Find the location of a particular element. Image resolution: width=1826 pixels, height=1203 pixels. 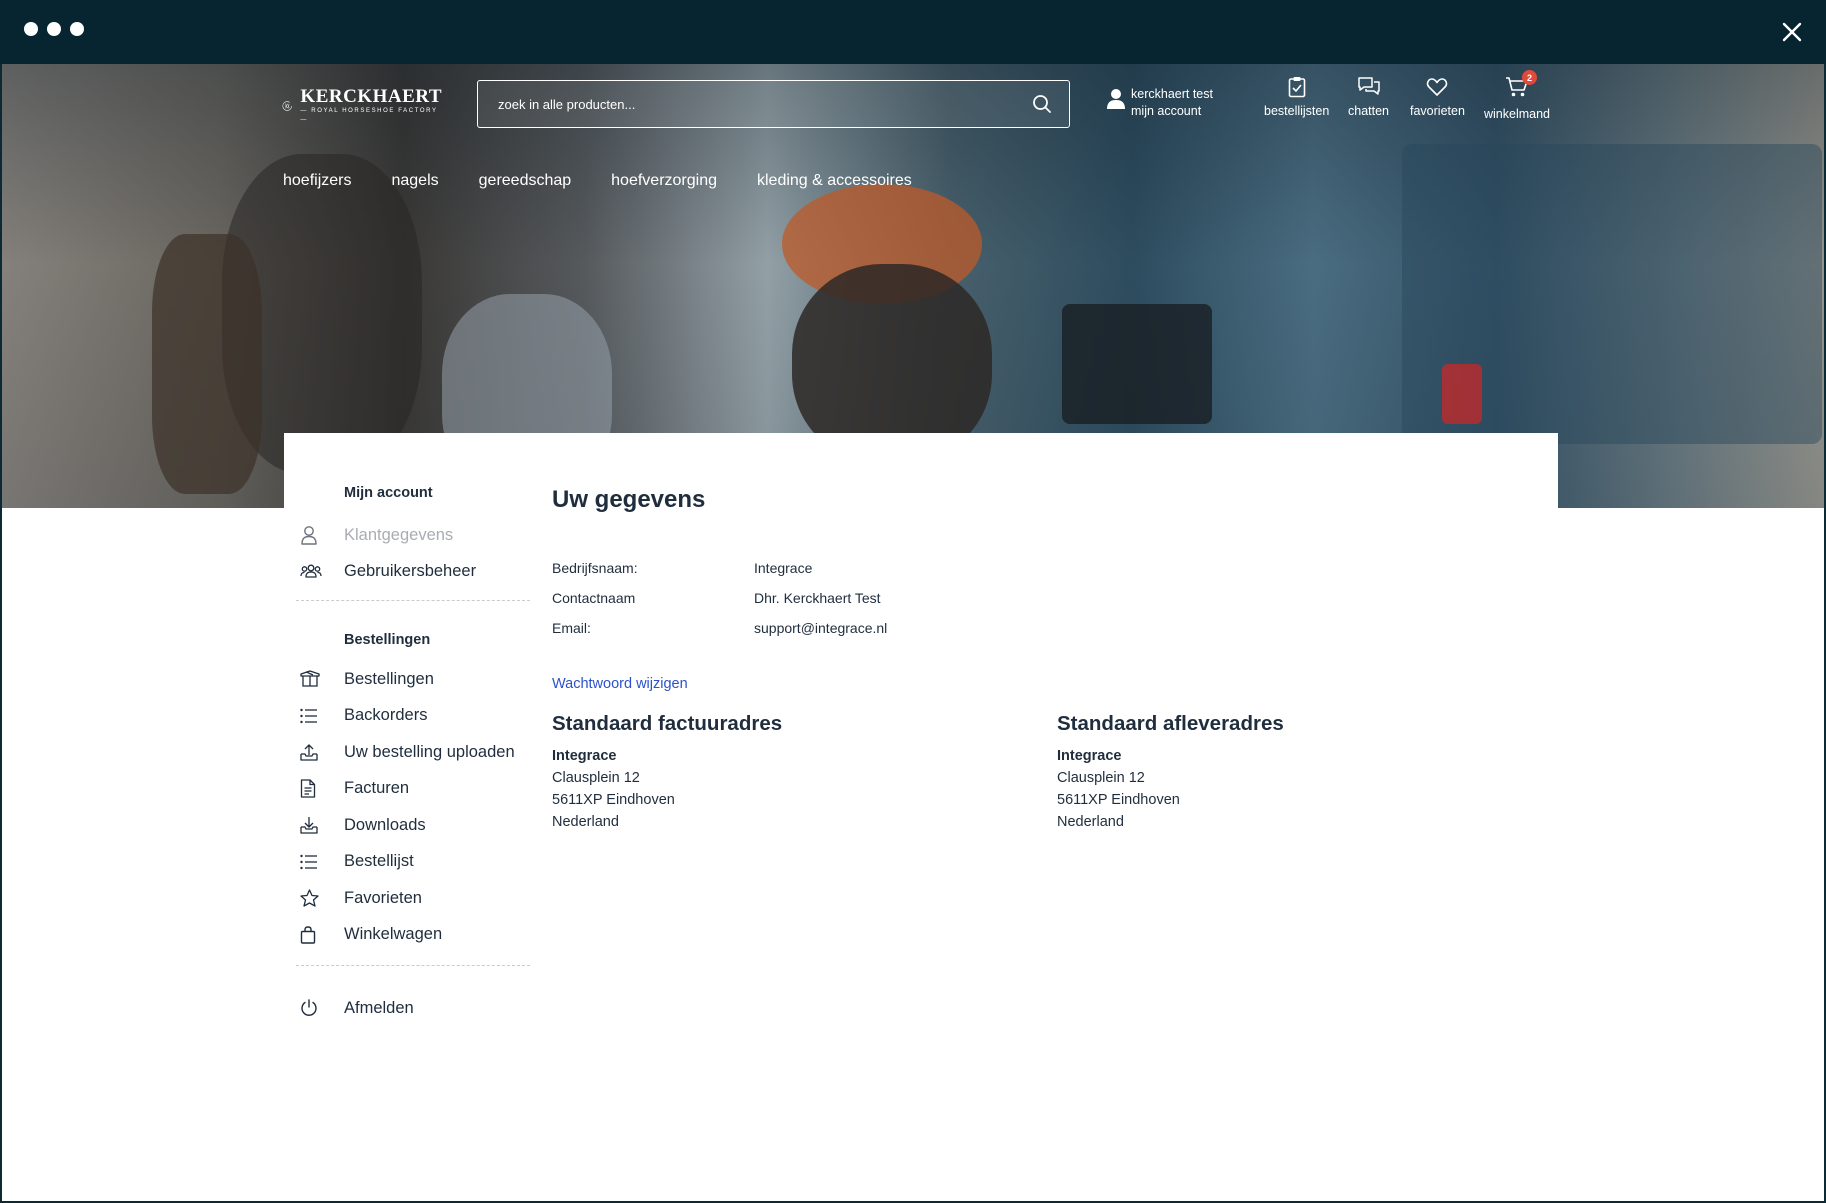

logo-wordmark: KERCKHAERT — ROYAL HORSESHOE FACTORY — is located at coordinates (371, 105).